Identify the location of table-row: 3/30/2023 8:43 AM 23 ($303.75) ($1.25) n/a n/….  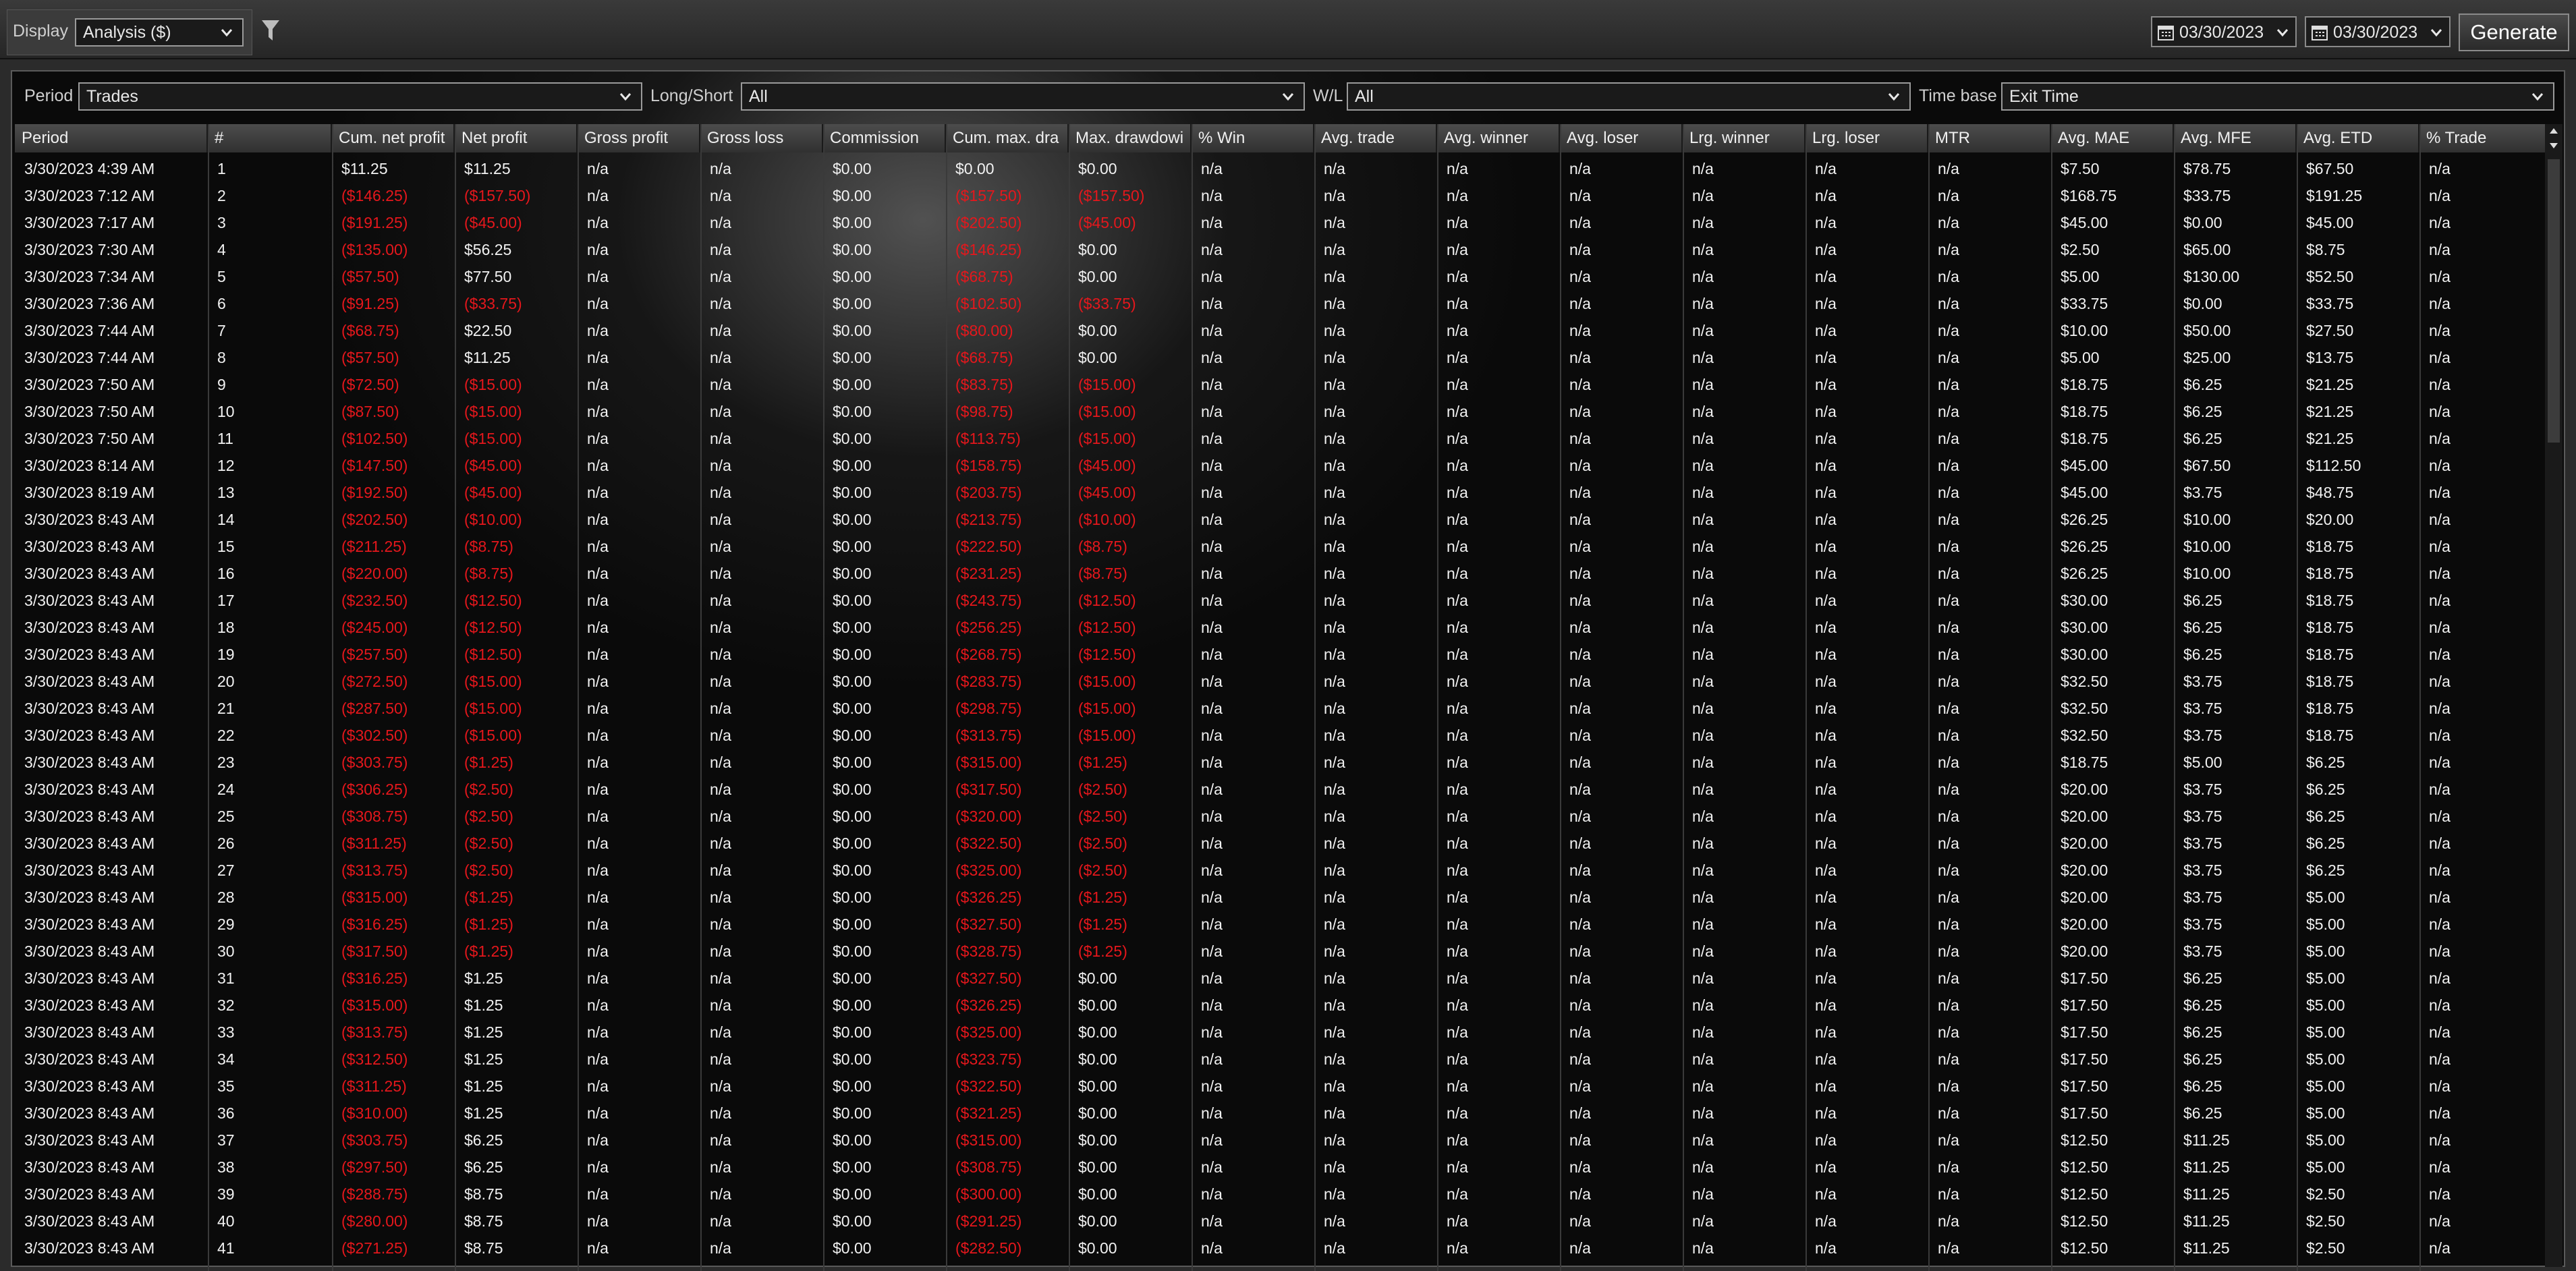
(1281, 762).